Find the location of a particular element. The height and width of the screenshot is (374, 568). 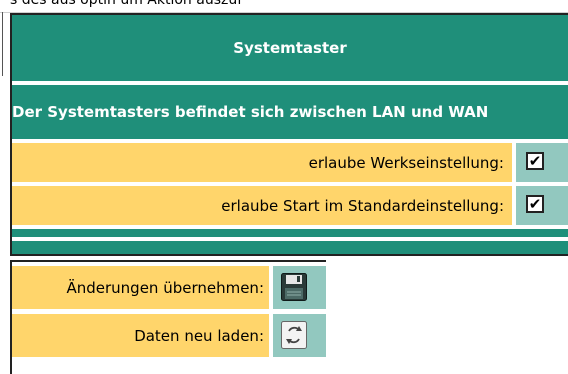

option-label-standard-start: erlaube Start im Standardeinstellung: is located at coordinates (262, 205).